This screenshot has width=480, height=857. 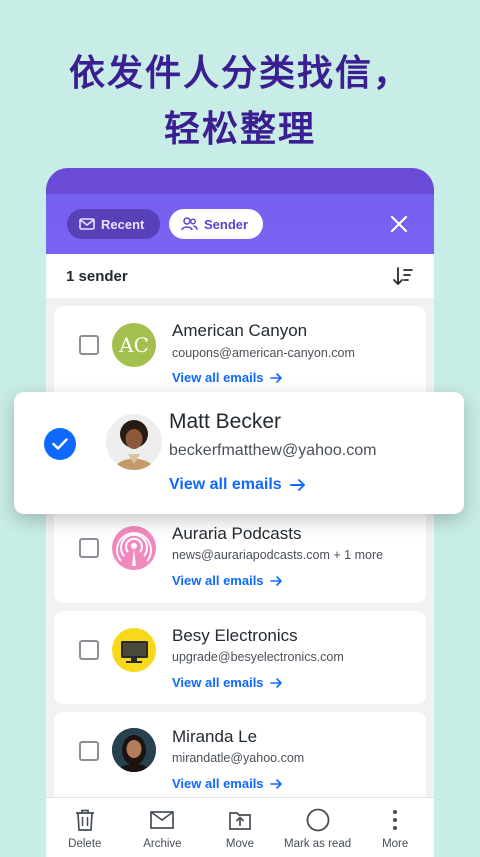 I want to click on sender-name: Matt Becker, so click(x=225, y=421).